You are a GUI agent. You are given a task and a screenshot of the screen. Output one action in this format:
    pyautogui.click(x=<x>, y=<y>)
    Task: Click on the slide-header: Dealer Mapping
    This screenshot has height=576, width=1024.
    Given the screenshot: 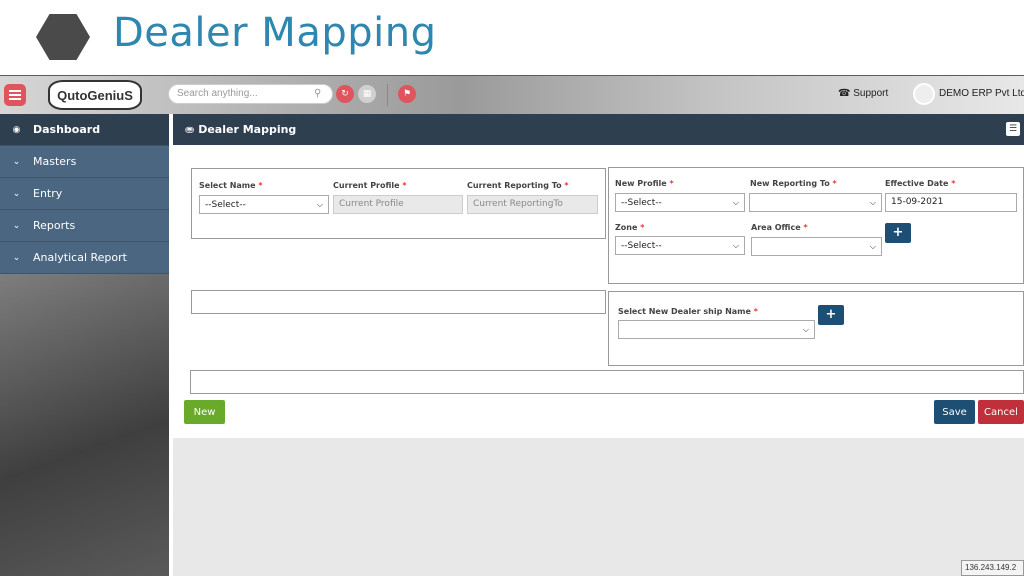 What is the action you would take?
    pyautogui.click(x=512, y=37)
    